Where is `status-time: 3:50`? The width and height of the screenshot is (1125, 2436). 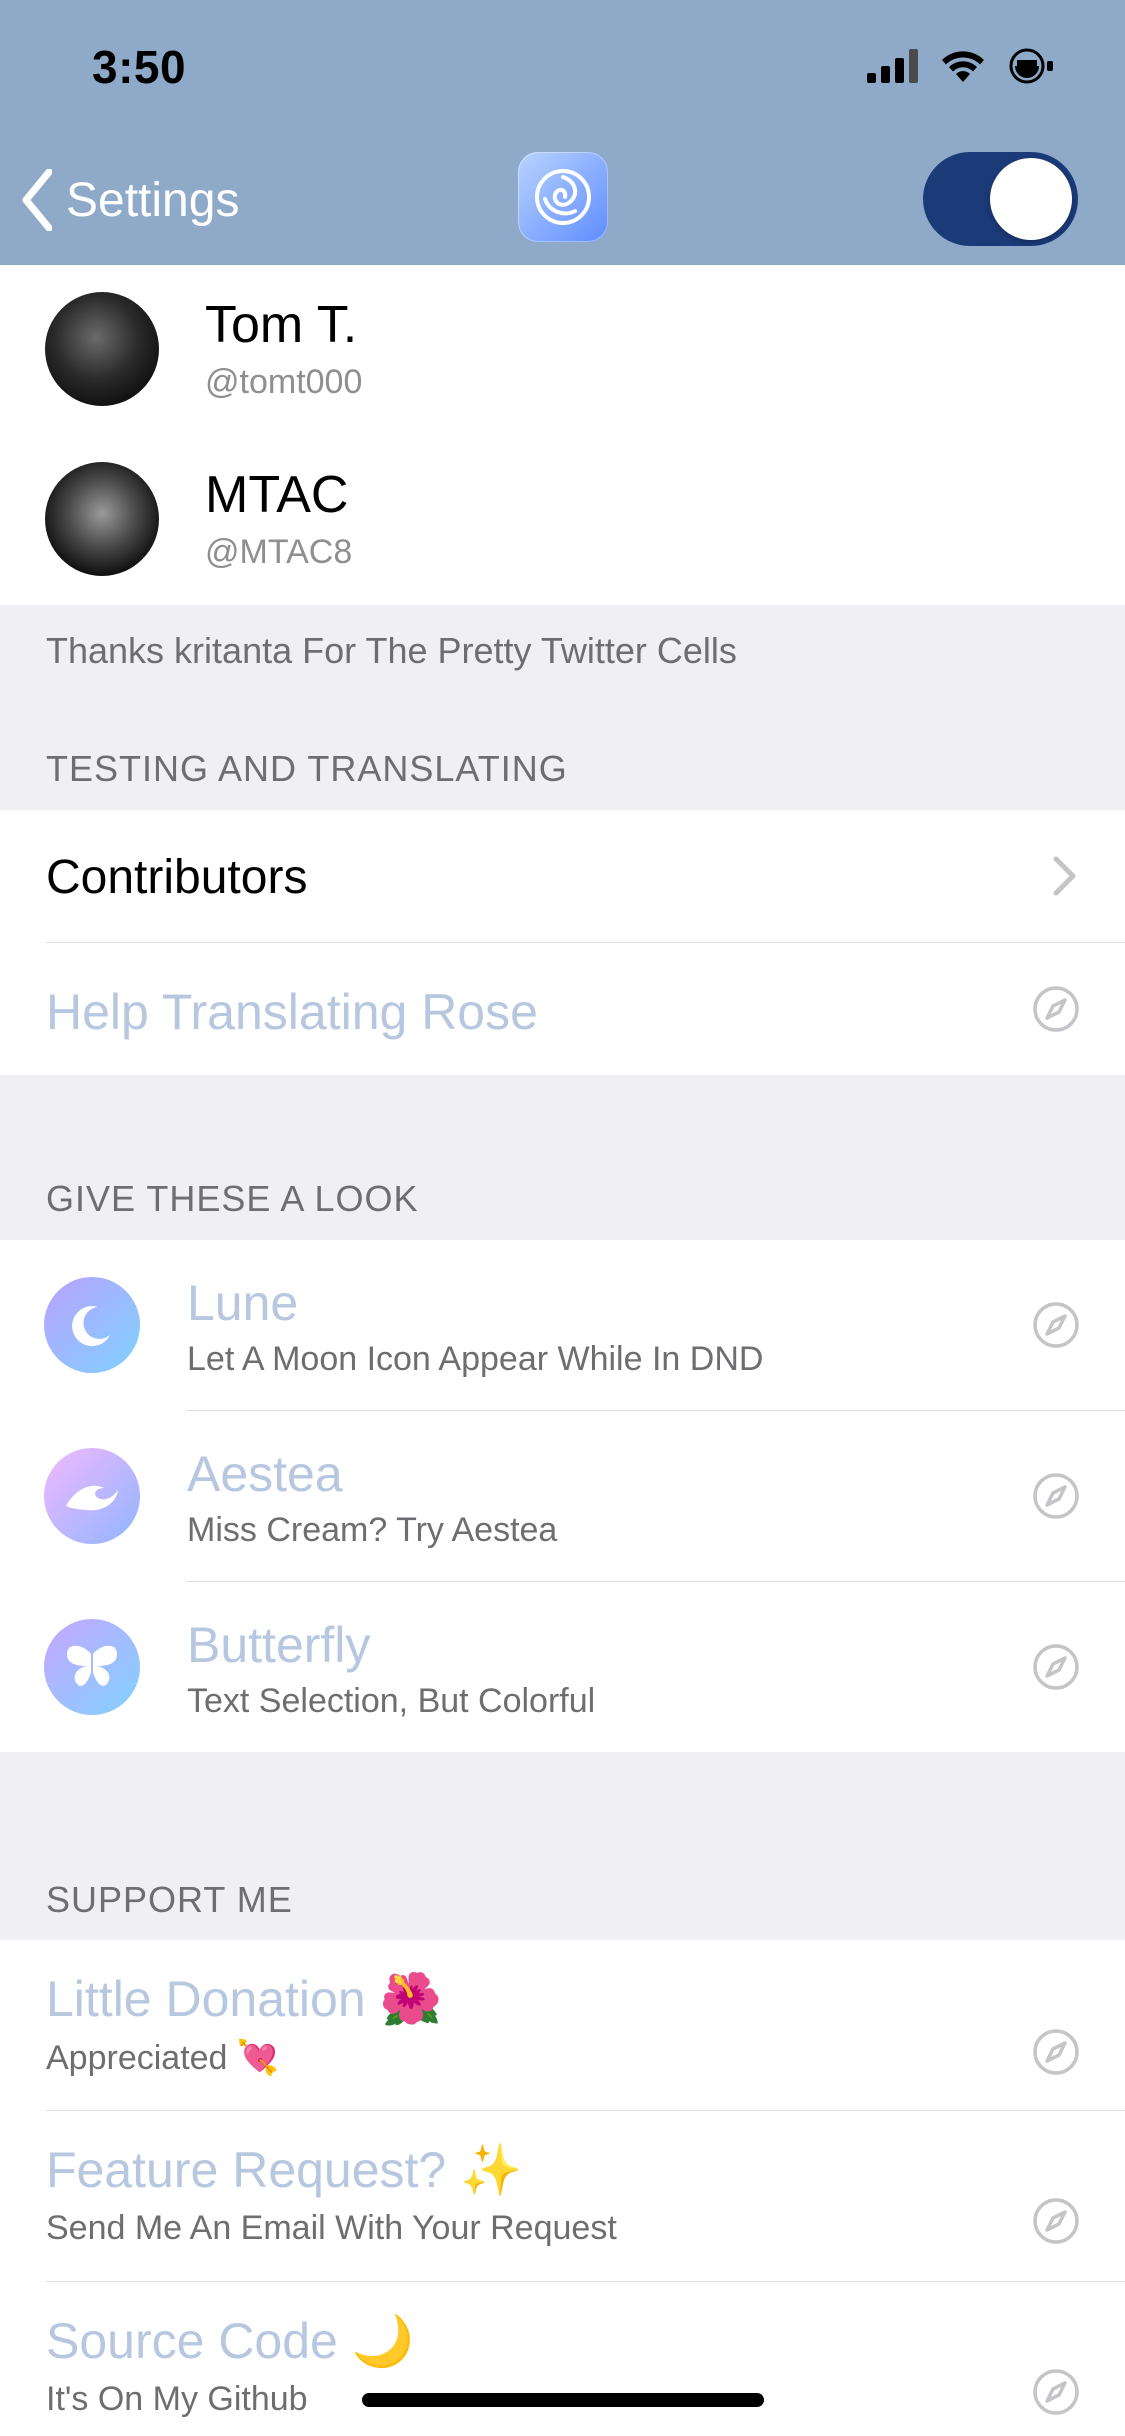 status-time: 3:50 is located at coordinates (139, 67).